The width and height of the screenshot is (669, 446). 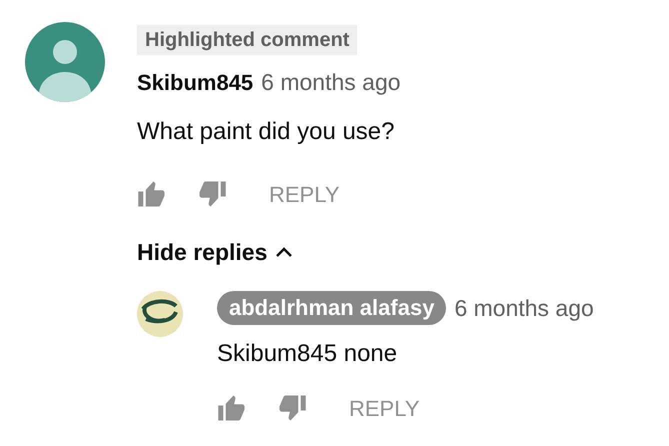 I want to click on author-name: Skibum845, so click(x=195, y=82).